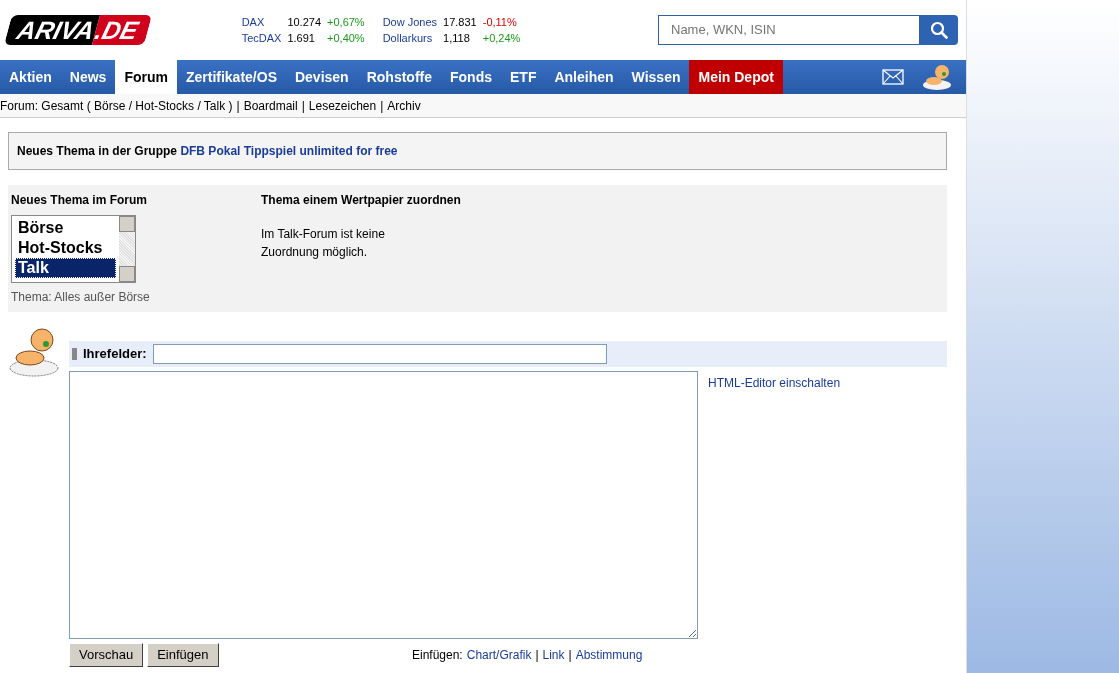 This screenshot has height=673, width=1119. Describe the element at coordinates (270, 105) in the screenshot. I see `subnav-link: Boardmail` at that location.